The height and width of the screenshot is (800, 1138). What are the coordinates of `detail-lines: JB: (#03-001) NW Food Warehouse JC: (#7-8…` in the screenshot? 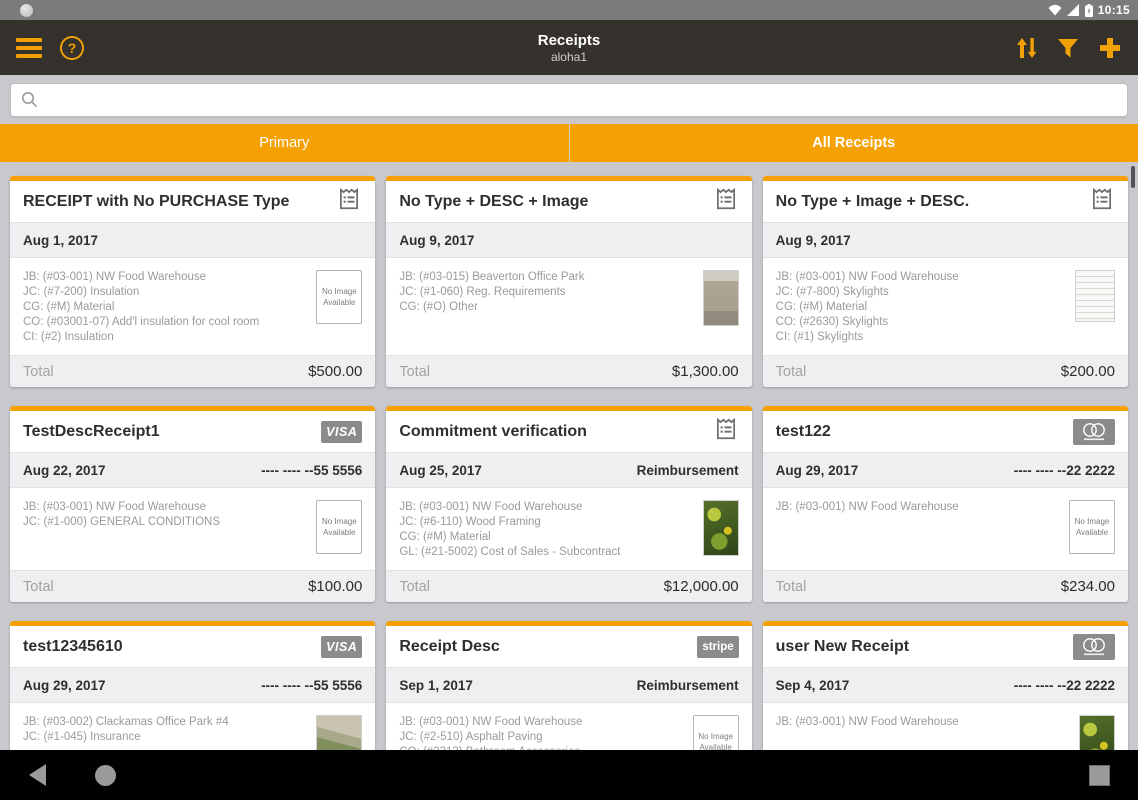 It's located at (871, 307).